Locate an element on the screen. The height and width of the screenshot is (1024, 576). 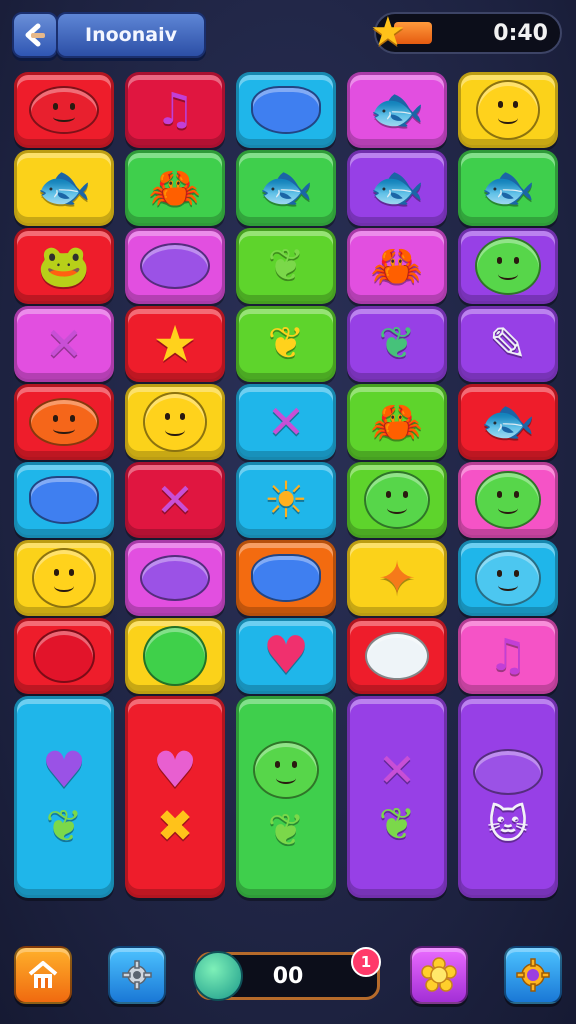
tile-c2-r7 is located at coordinates (175, 578).